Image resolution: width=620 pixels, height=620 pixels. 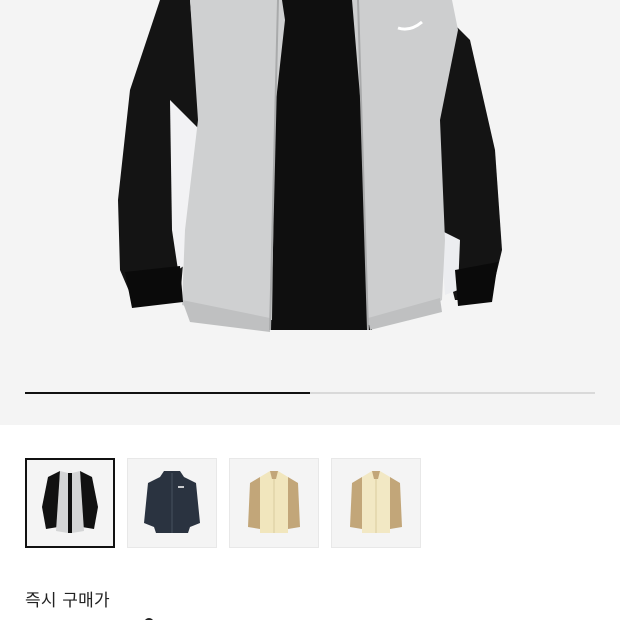 I want to click on jacket-cream-beige-alt-icon, so click(x=376, y=502).